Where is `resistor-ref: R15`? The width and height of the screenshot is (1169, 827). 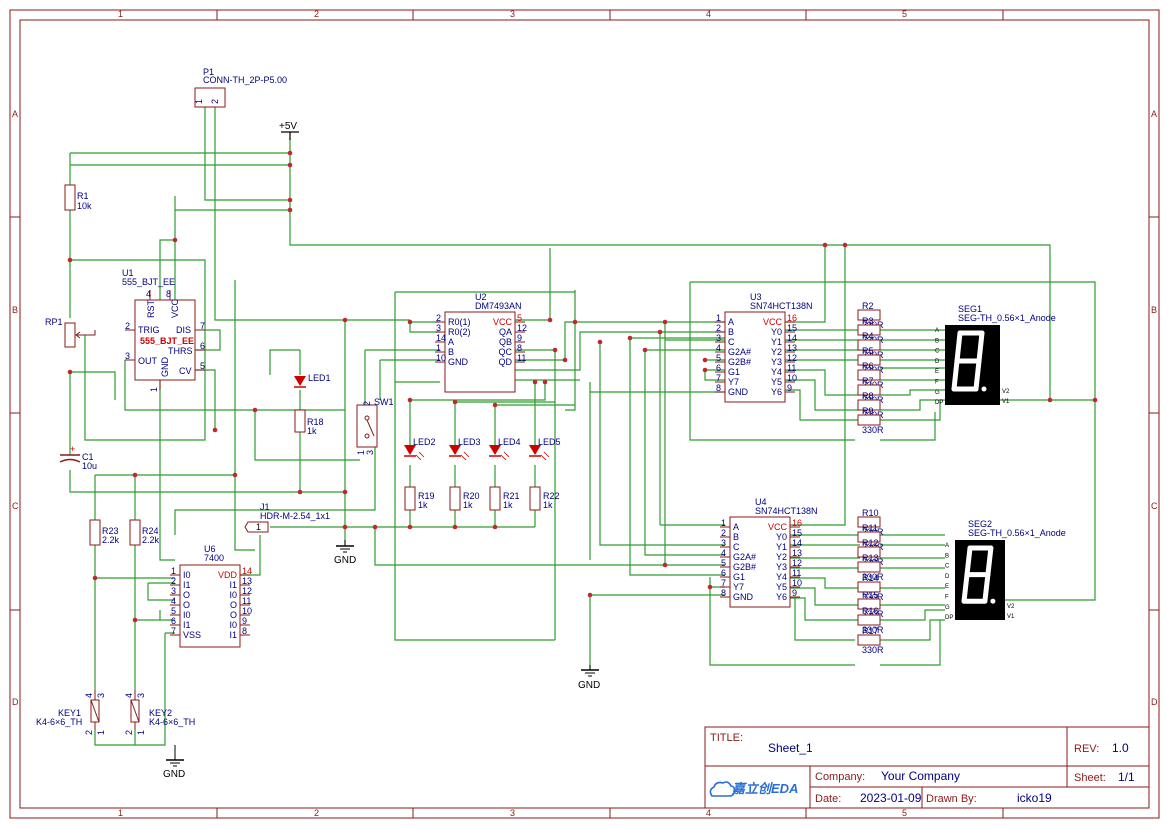 resistor-ref: R15 is located at coordinates (870, 595).